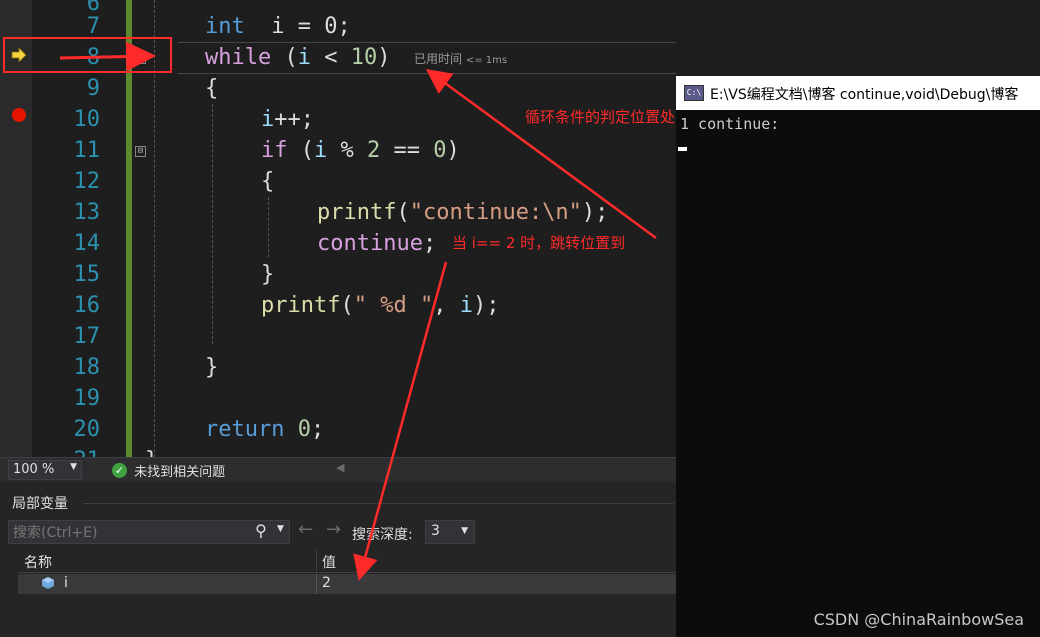 The image size is (1040, 637). What do you see at coordinates (19, 115) in the screenshot?
I see `breakpoint-icon` at bounding box center [19, 115].